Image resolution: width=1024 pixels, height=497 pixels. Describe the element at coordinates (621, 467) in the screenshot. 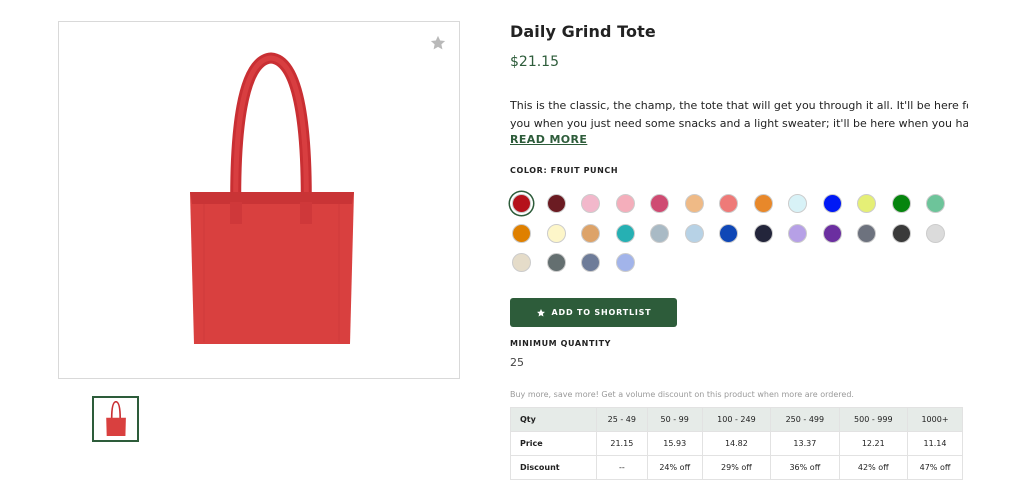

I see `table-cell: --` at that location.